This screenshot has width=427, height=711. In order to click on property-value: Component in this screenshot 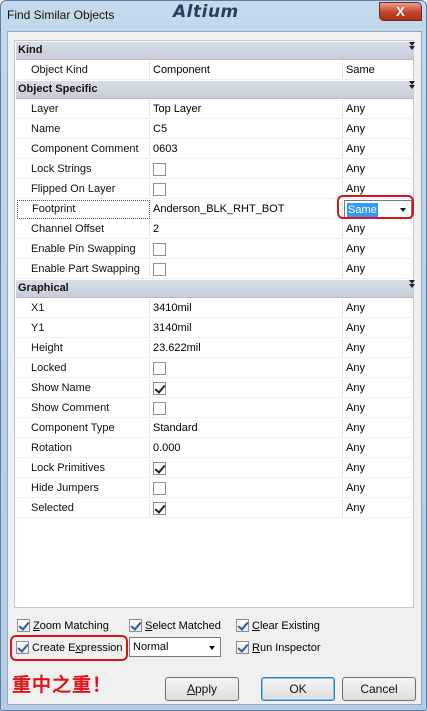, I will do `click(247, 70)`.